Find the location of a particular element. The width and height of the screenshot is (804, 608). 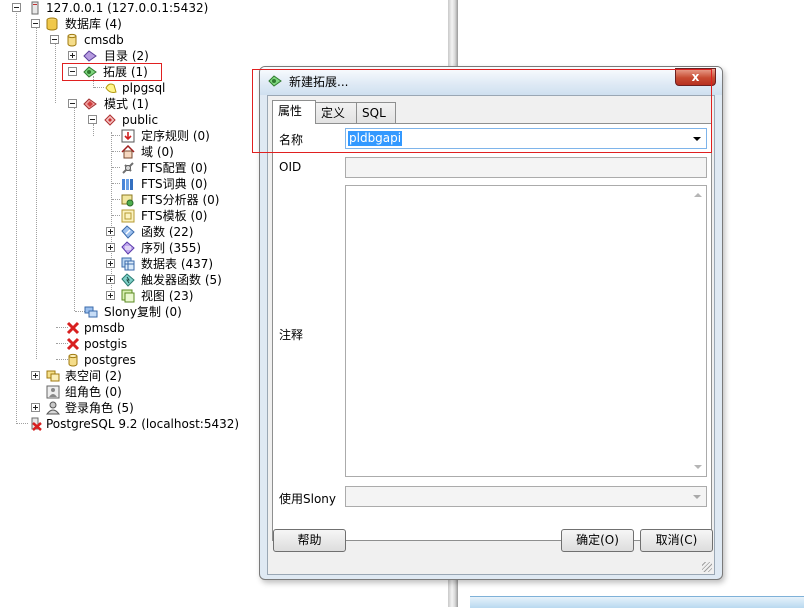

tree-label: postgres is located at coordinates (110, 360).